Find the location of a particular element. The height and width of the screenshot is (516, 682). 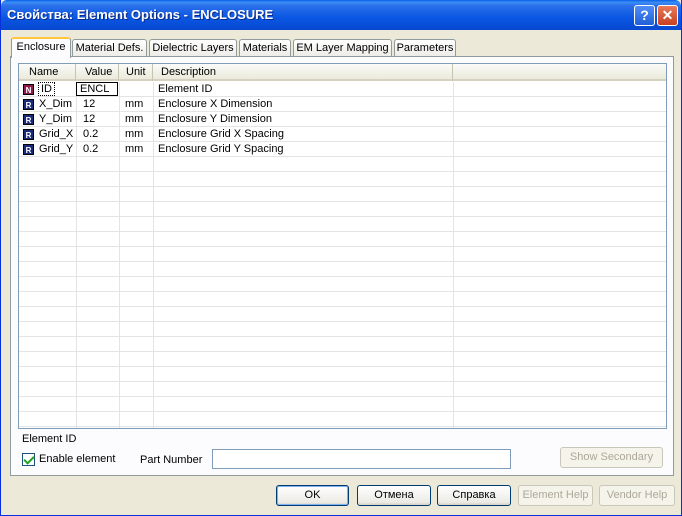

table-row: R X_Dim 12 mm Enclosure X Dimension is located at coordinates (342, 104).